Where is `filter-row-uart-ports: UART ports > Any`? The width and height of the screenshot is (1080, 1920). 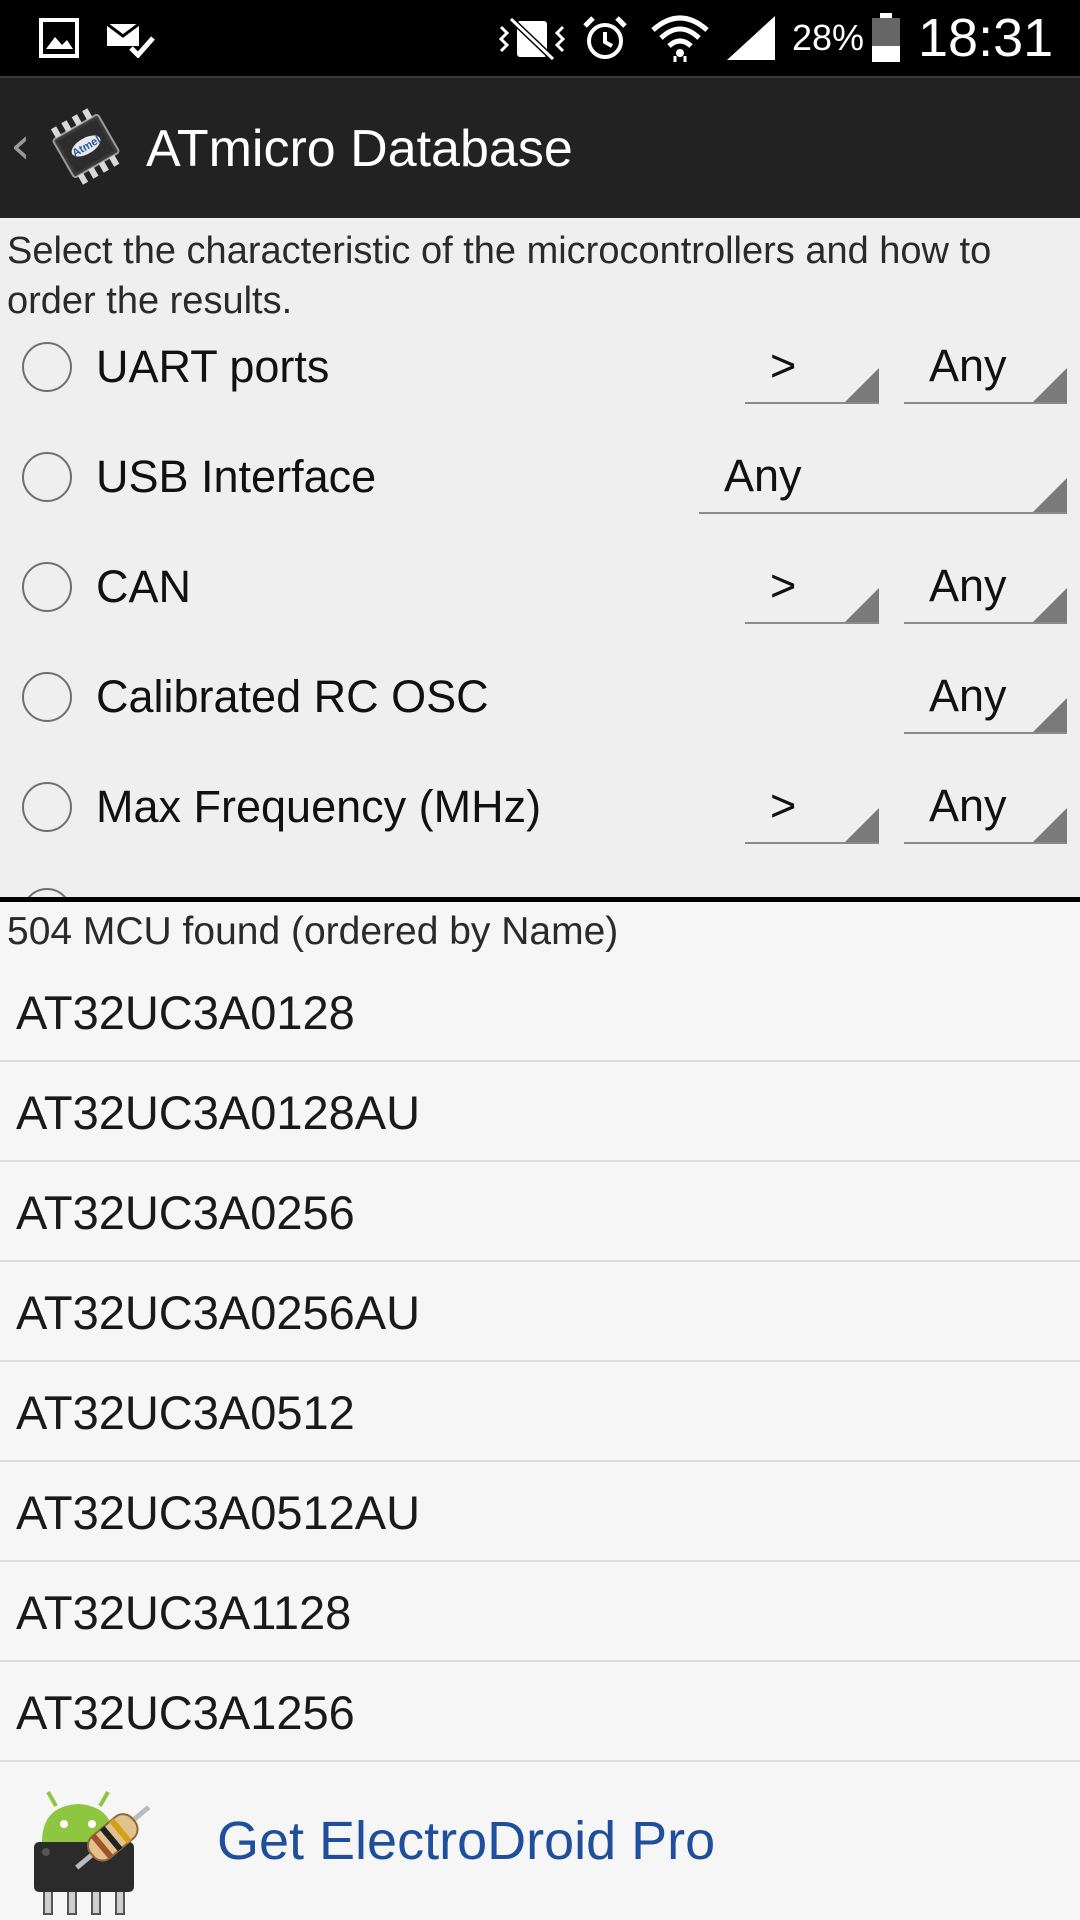 filter-row-uart-ports: UART ports > Any is located at coordinates (540, 367).